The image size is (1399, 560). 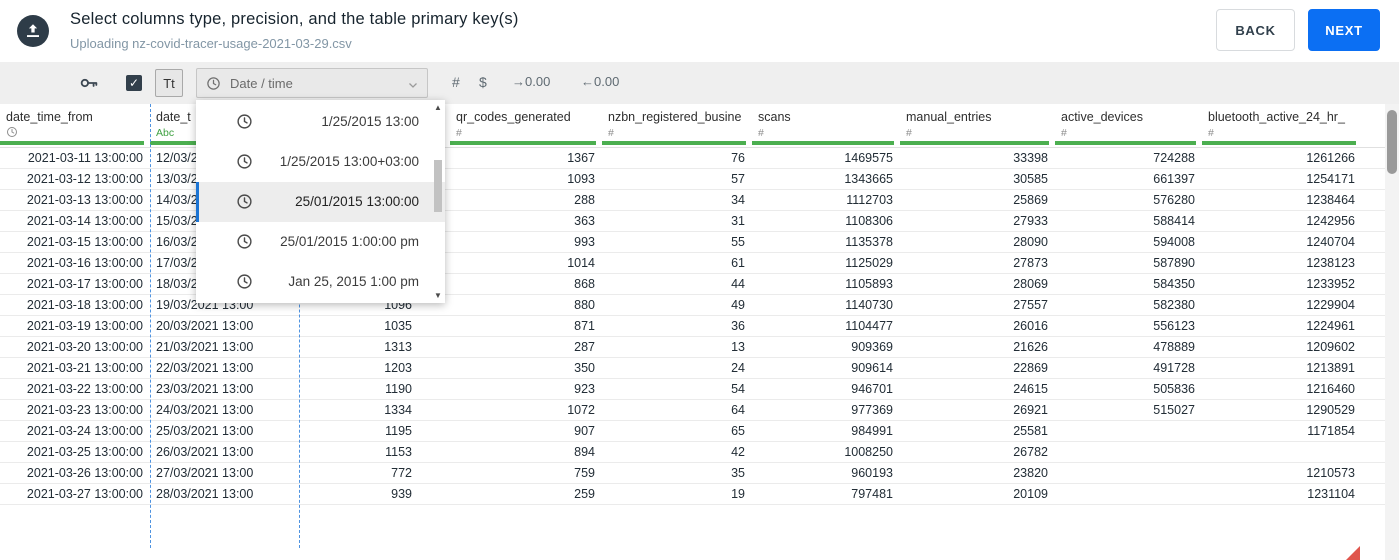 What do you see at coordinates (872, 389) in the screenshot?
I see `table-cell: 946701` at bounding box center [872, 389].